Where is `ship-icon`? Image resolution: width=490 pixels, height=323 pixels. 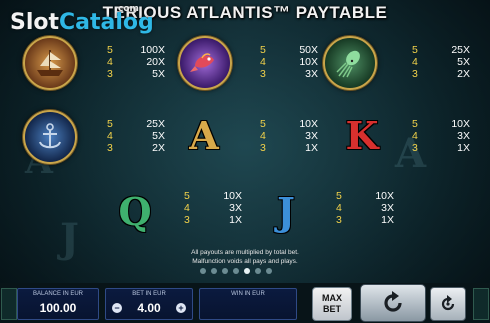
ship-icon is located at coordinates (50, 63).